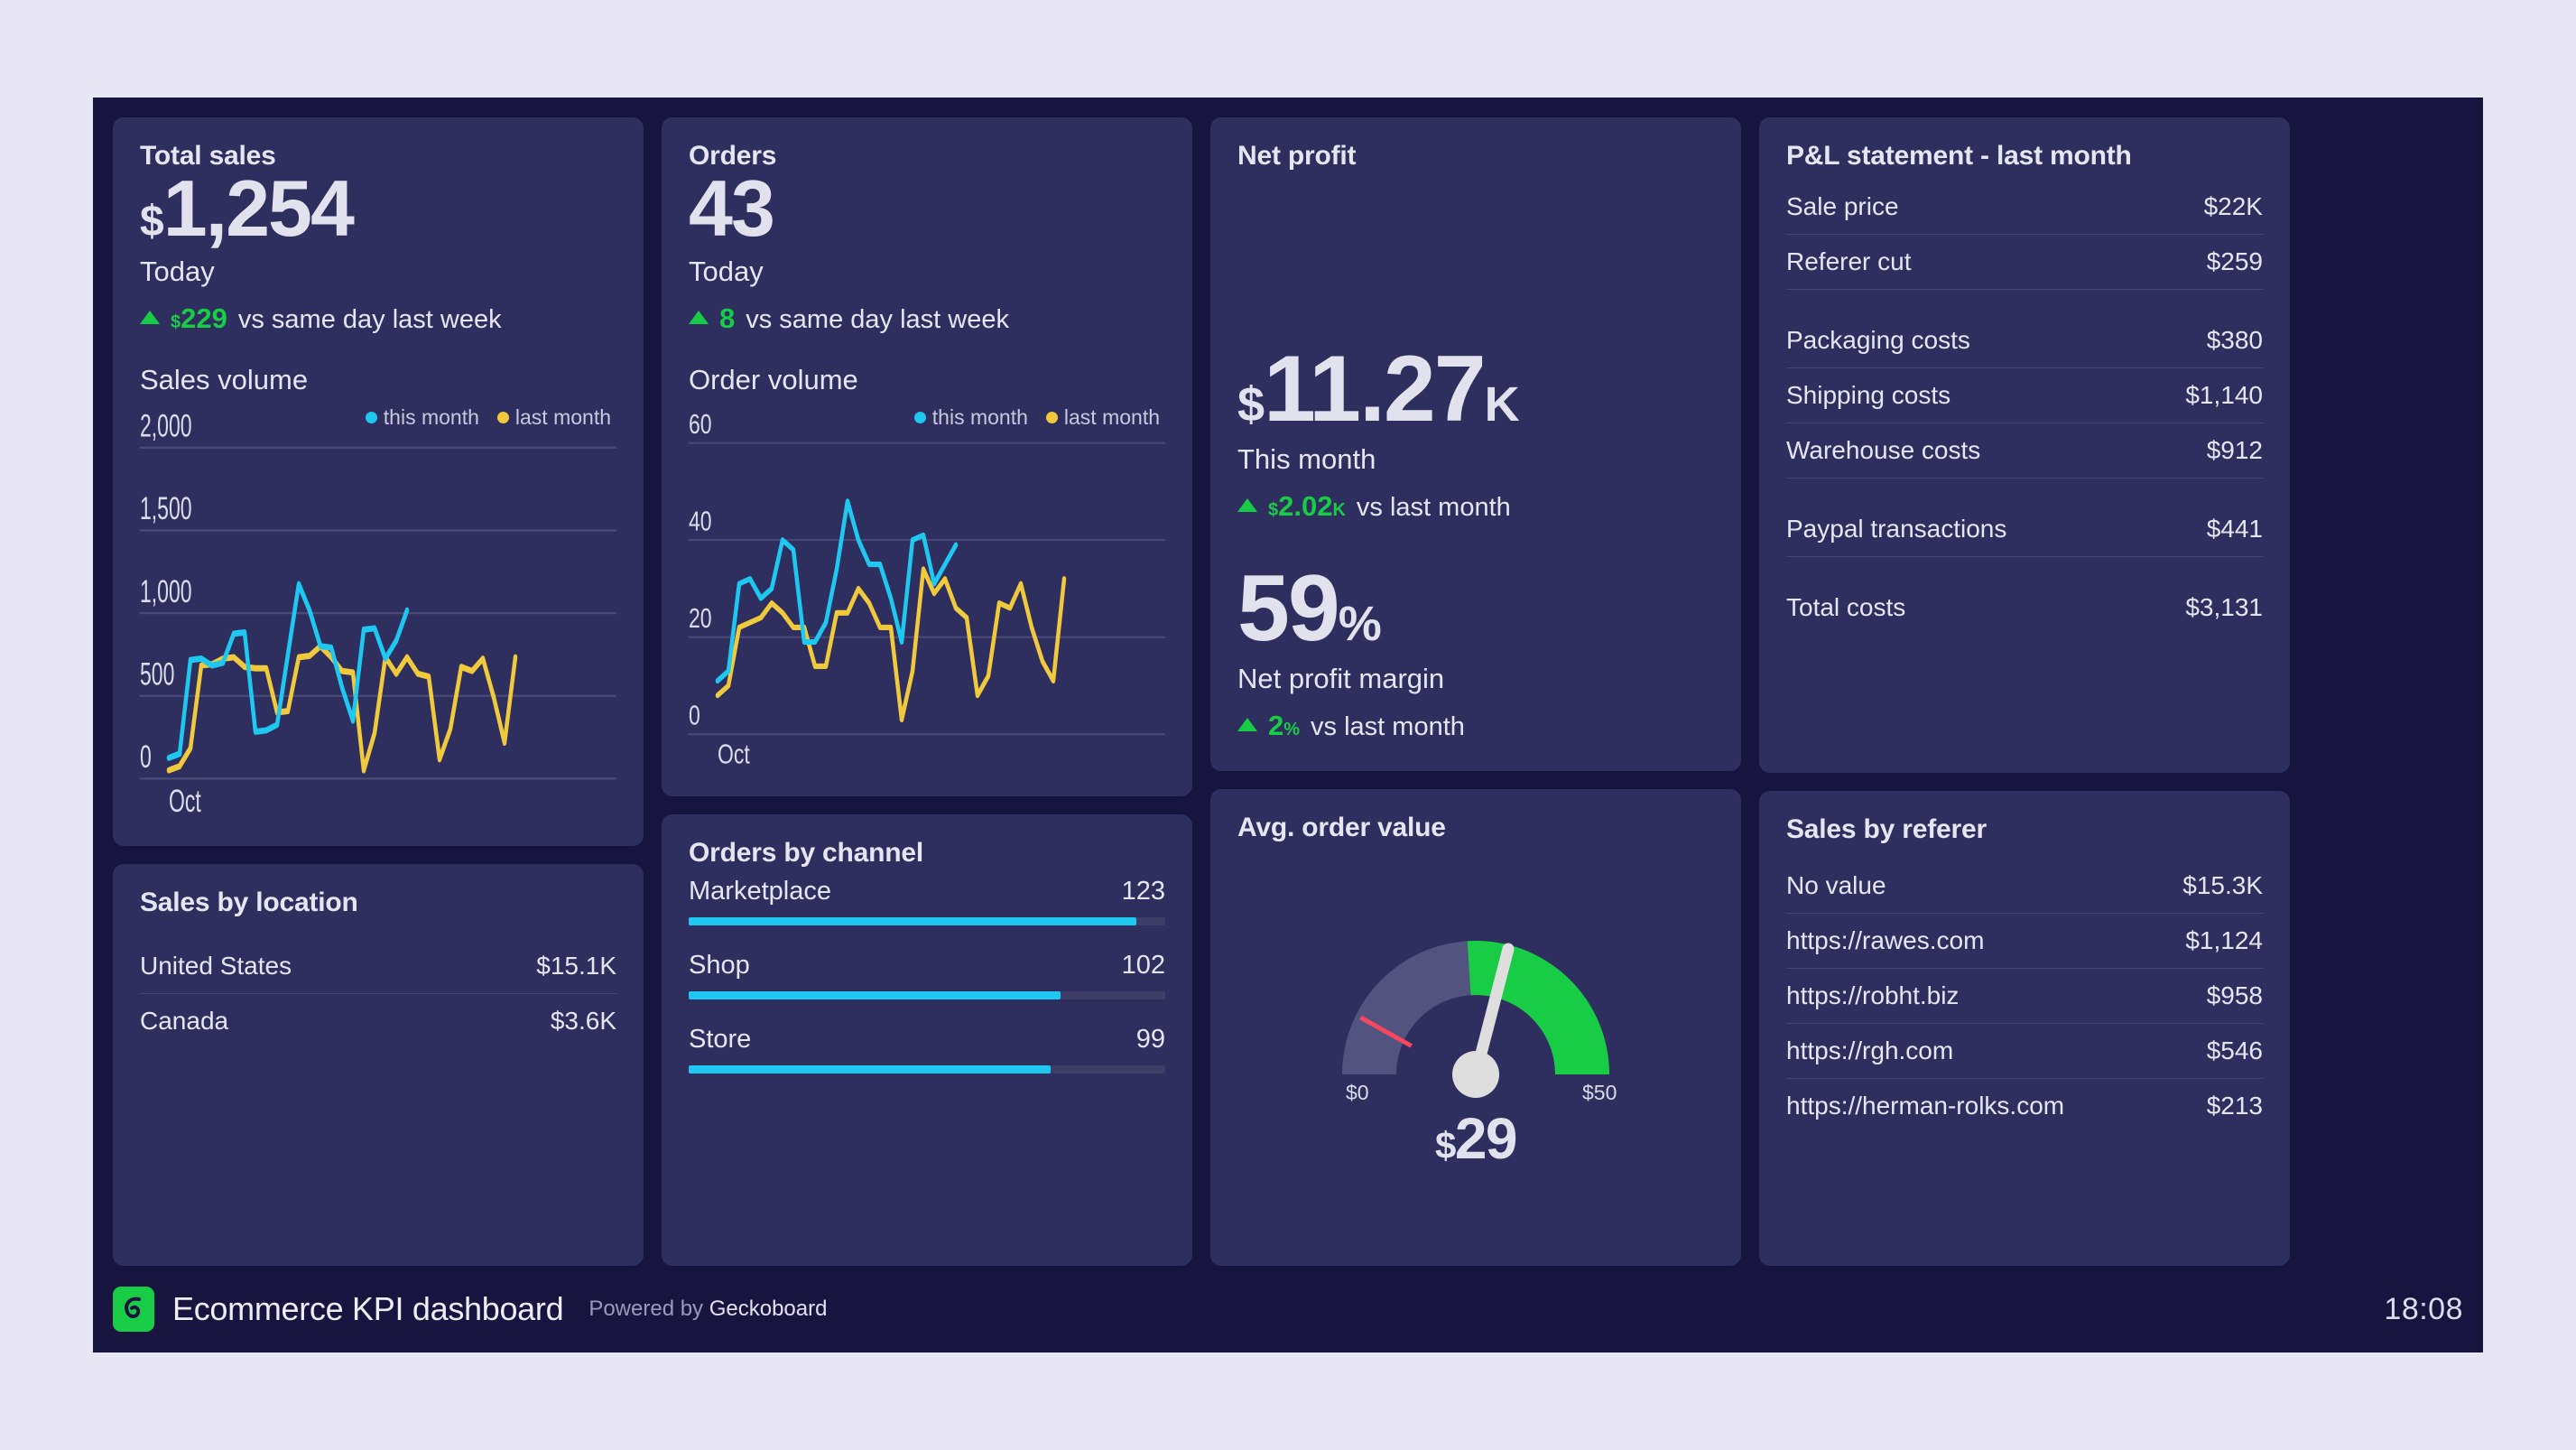 Image resolution: width=2576 pixels, height=1450 pixels. I want to click on ytick-1500: 1,500, so click(166, 508).